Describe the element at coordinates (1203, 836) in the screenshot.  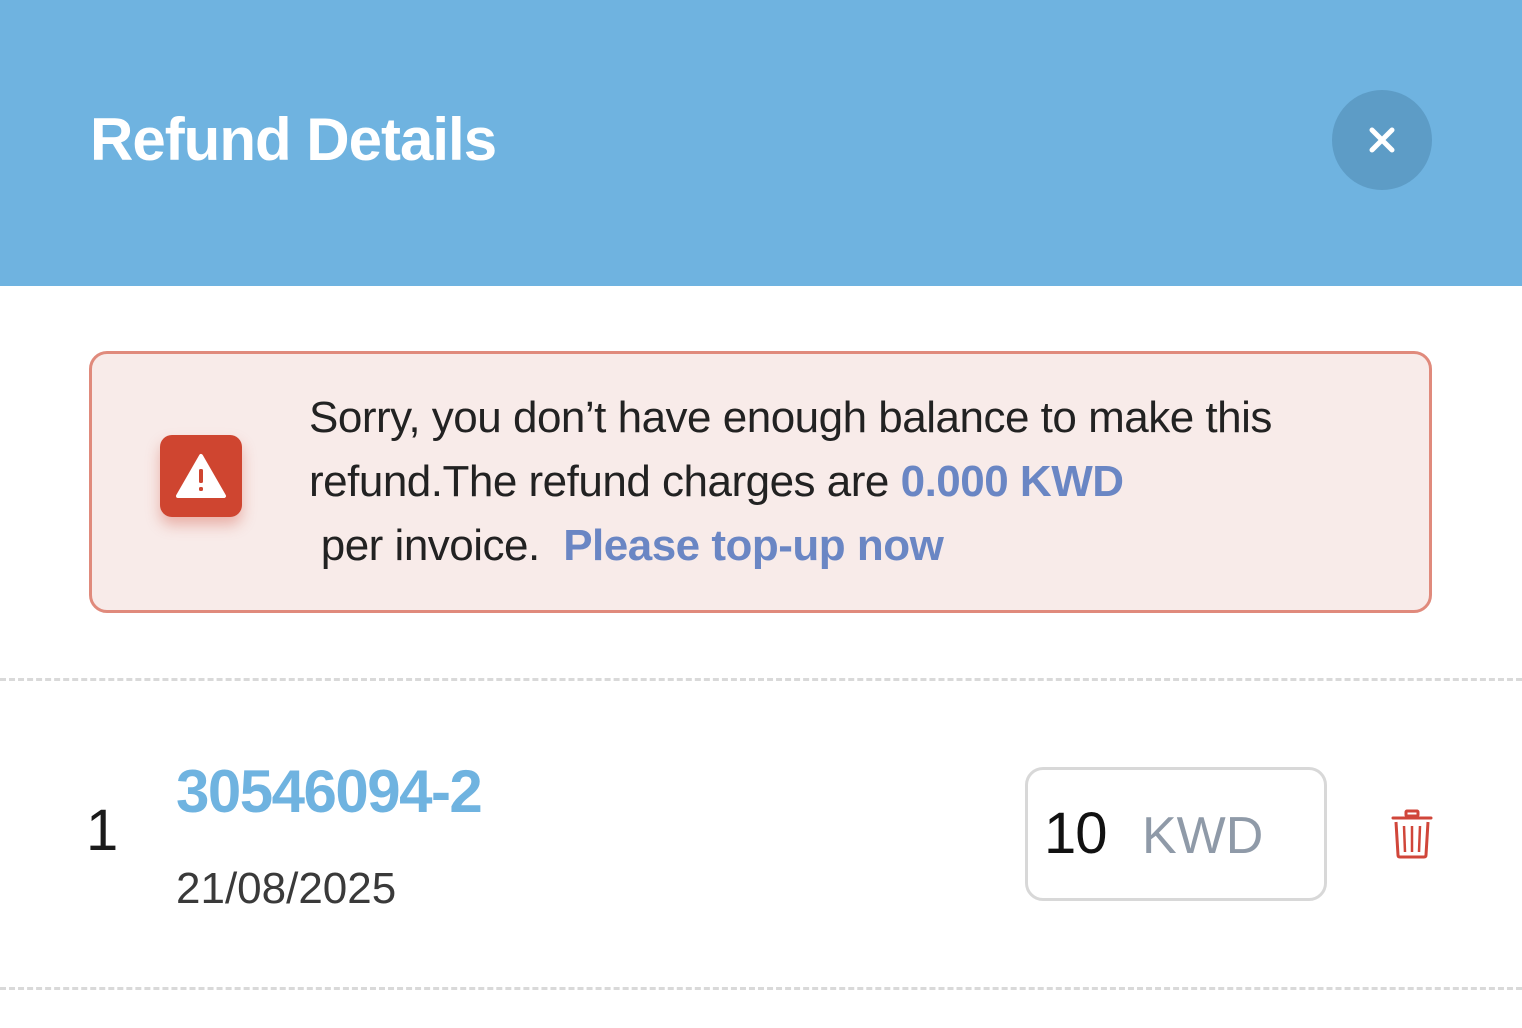
I see `currency-label: KWD` at that location.